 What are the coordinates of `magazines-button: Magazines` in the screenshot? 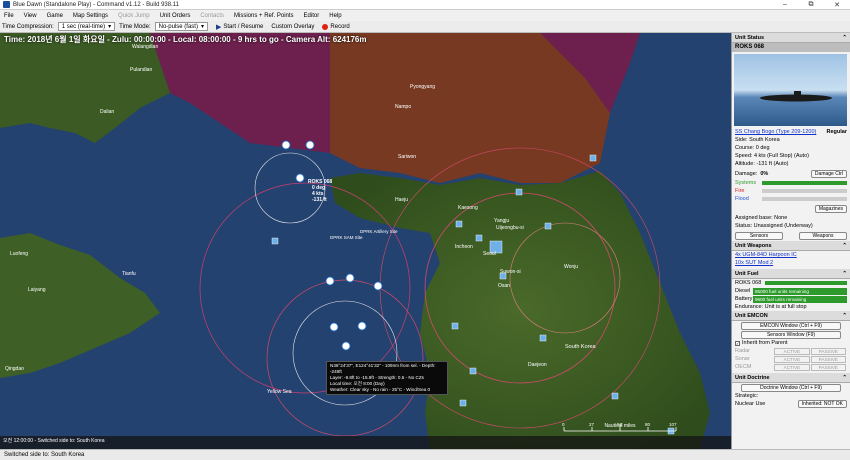 It's located at (830, 208).